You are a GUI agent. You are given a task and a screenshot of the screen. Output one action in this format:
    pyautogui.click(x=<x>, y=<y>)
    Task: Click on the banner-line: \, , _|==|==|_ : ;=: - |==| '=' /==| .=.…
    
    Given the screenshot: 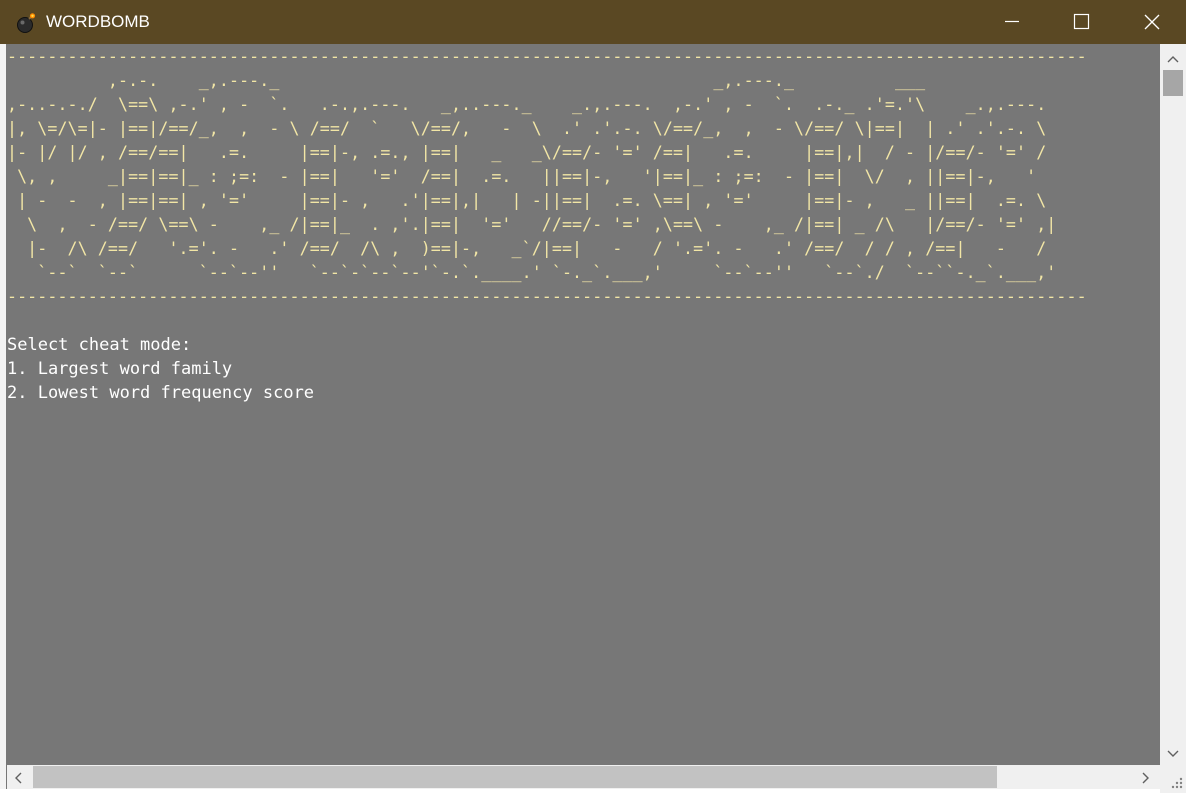 What is the action you would take?
    pyautogui.click(x=522, y=176)
    